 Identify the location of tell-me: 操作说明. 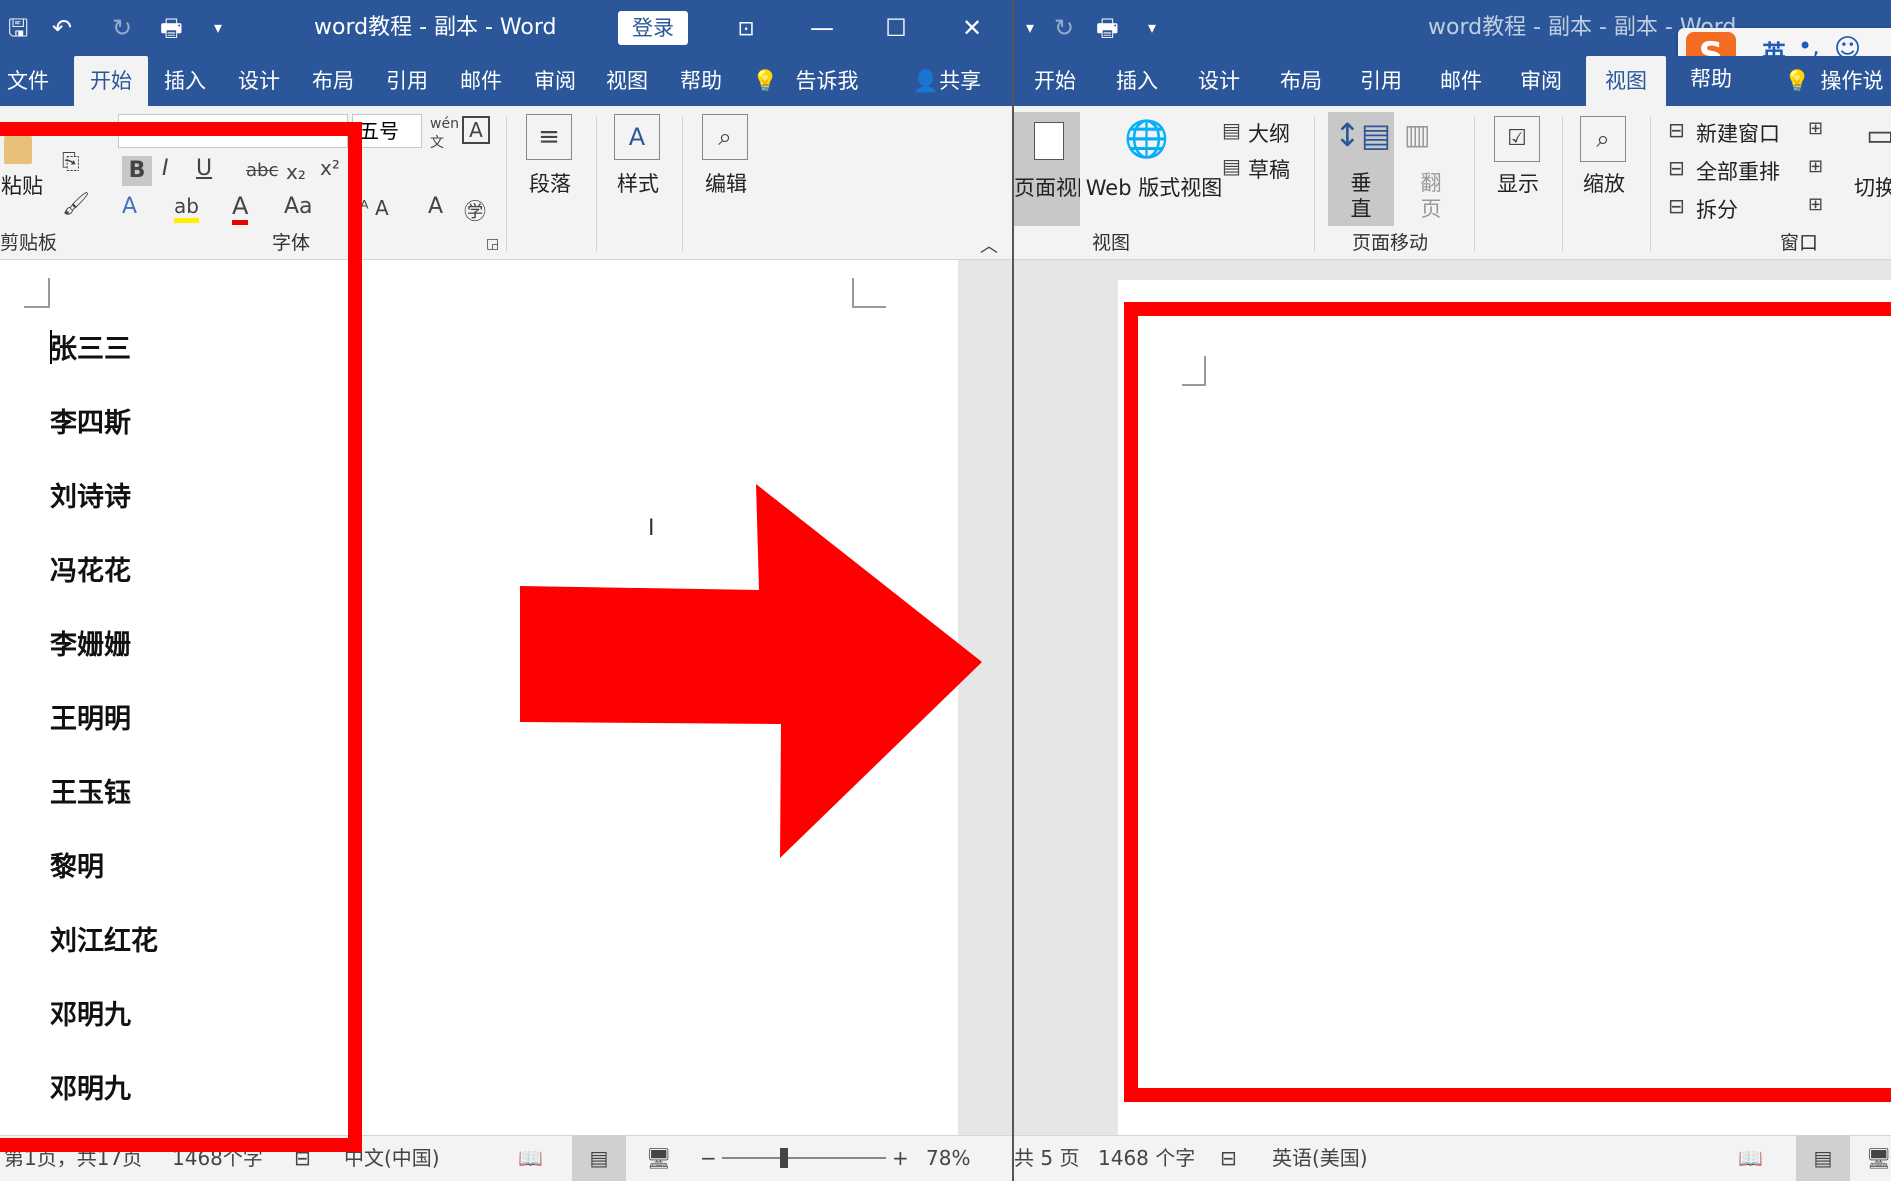
(1852, 81).